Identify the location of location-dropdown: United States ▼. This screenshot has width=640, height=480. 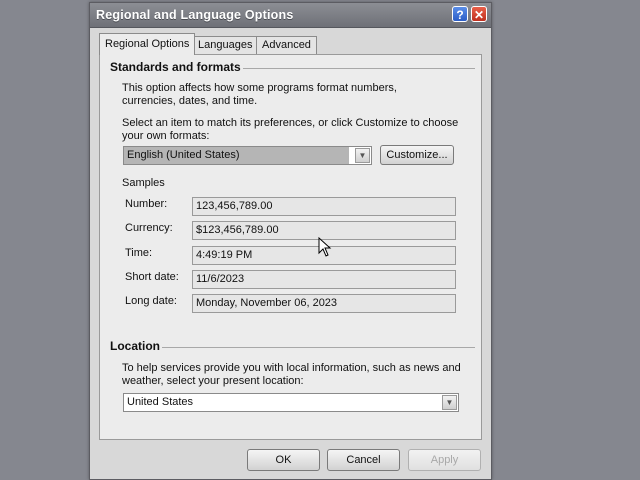
(291, 402).